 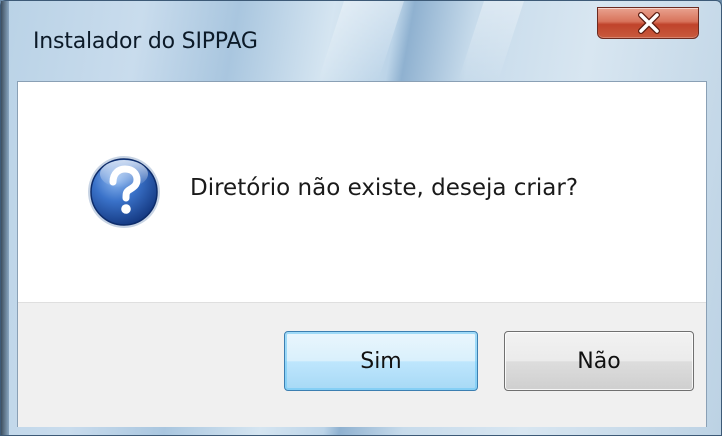 I want to click on question-icon, so click(x=124, y=192).